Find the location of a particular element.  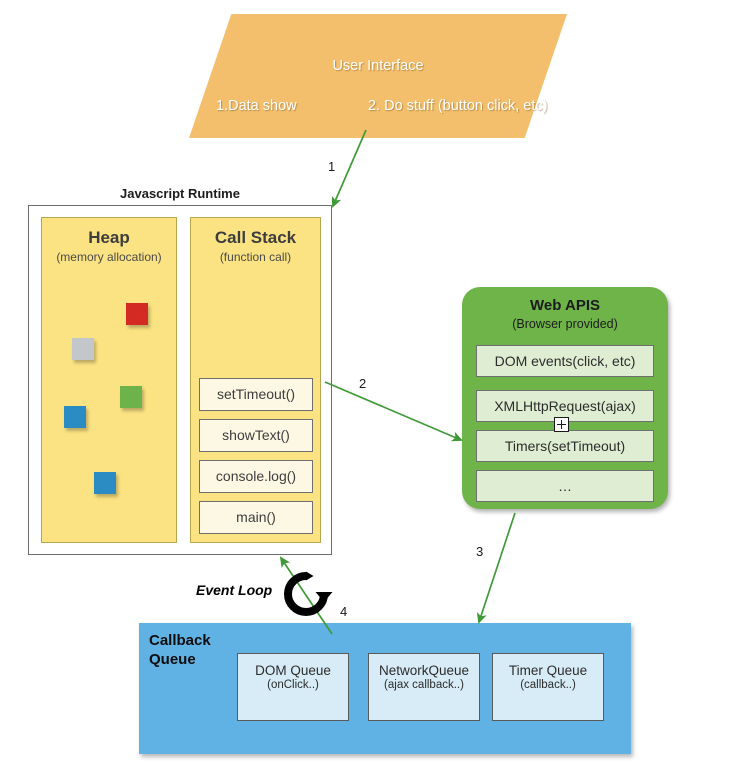

callback-queue-item-detail: (onClick..) is located at coordinates (293, 685).